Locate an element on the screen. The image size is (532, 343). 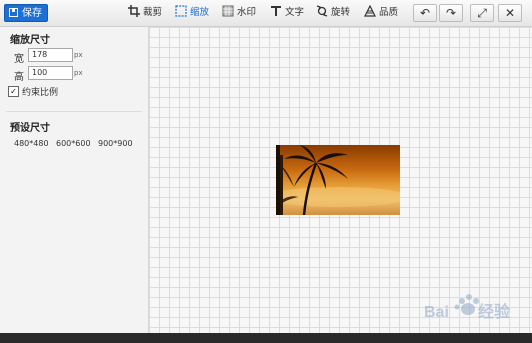
bottom-bar is located at coordinates (266, 338).